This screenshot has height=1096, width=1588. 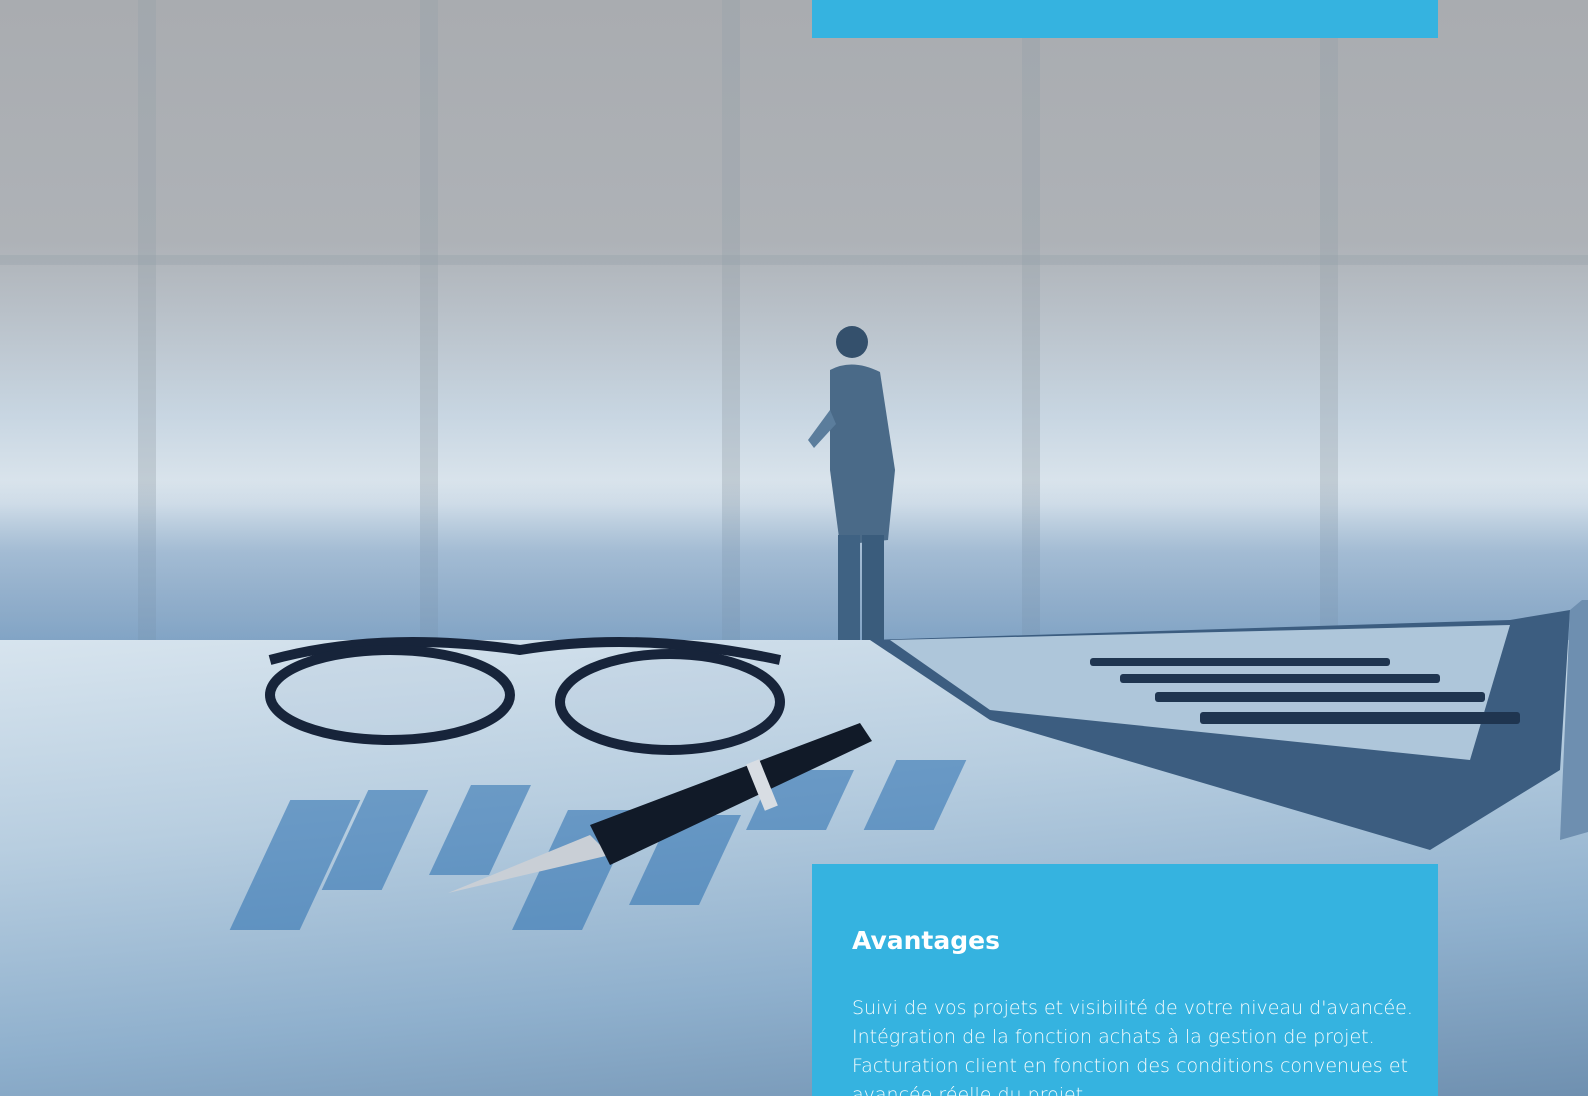 I want to click on laptop-icon, so click(x=1229, y=725).